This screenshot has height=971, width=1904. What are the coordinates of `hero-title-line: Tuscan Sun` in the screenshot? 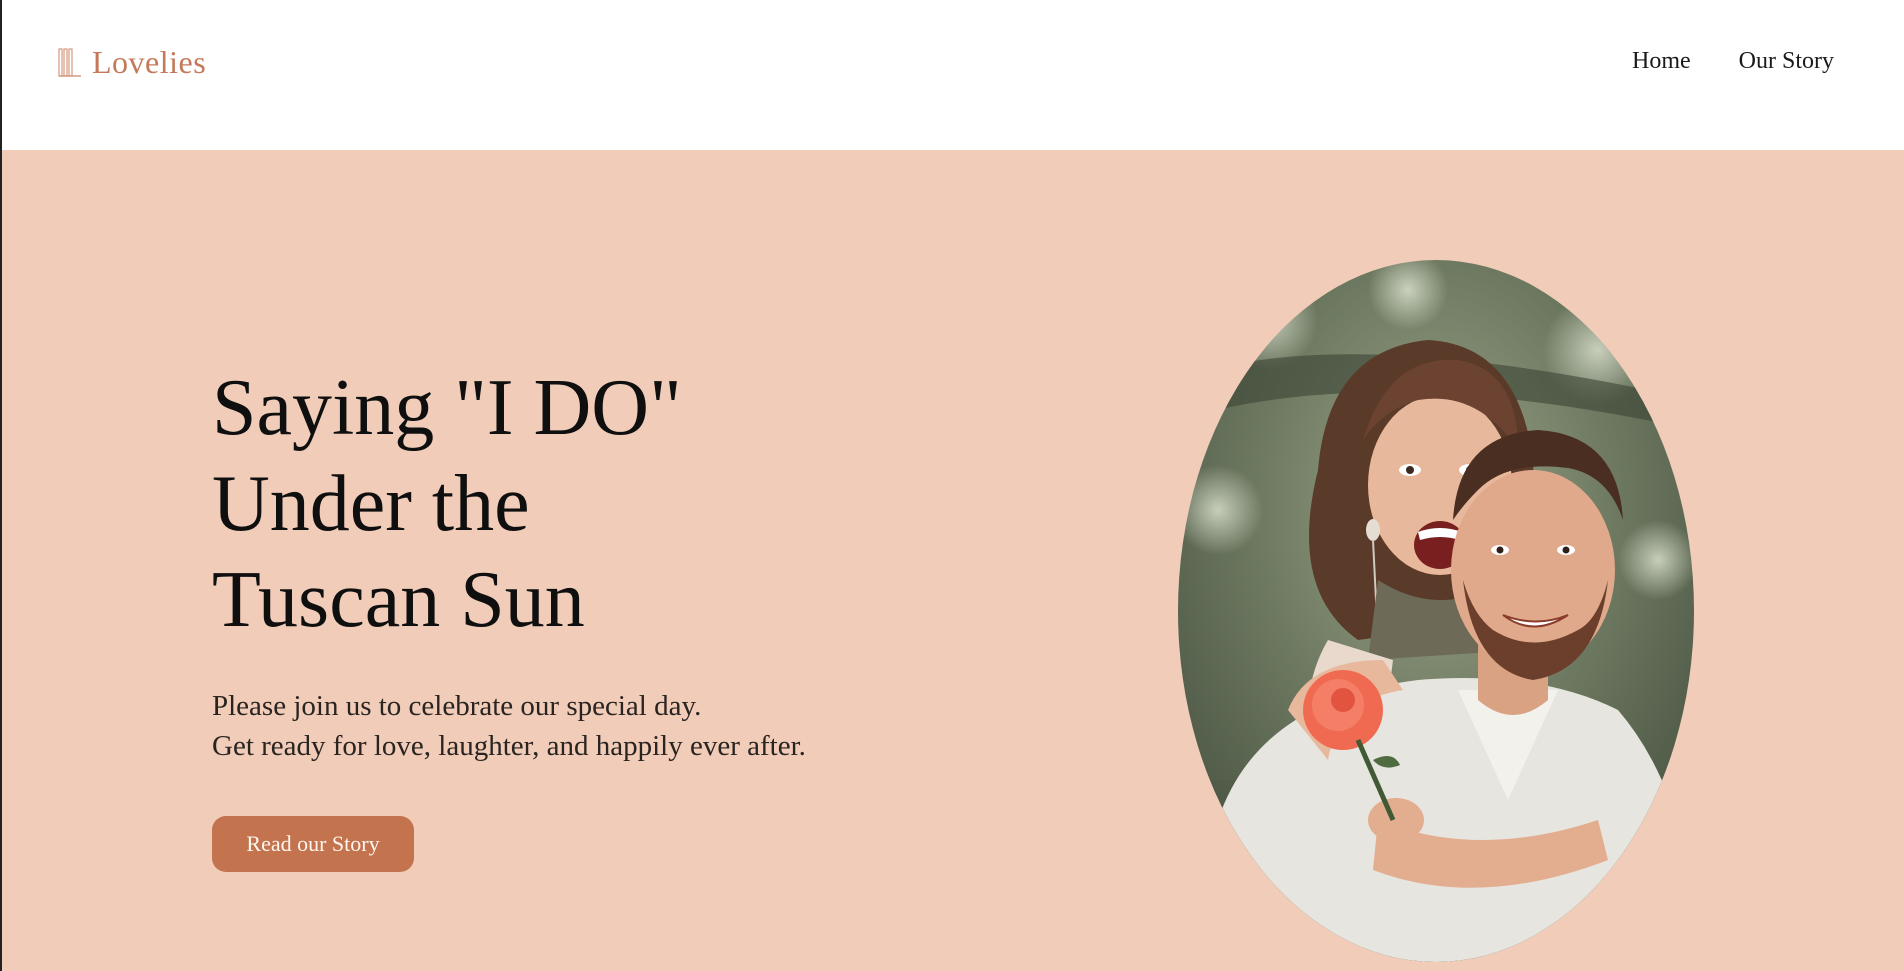 It's located at (398, 600).